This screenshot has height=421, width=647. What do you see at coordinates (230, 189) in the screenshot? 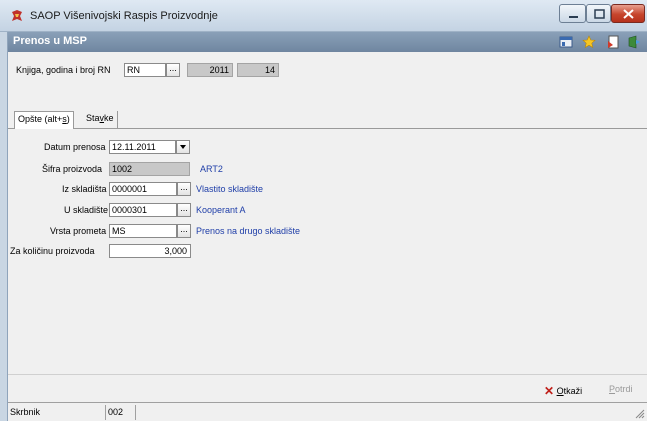
I see `from-warehouse-description: Vlastito skladište` at bounding box center [230, 189].